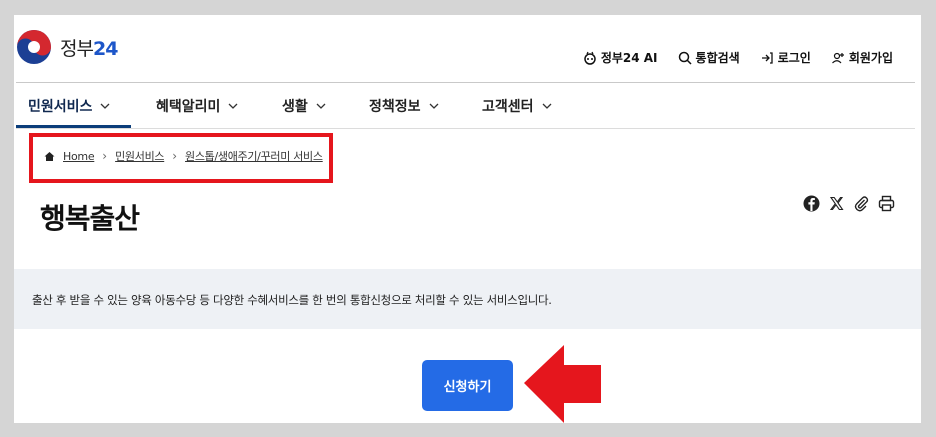 The width and height of the screenshot is (936, 437). I want to click on nav-item-label: 혜택알리미, so click(188, 106).